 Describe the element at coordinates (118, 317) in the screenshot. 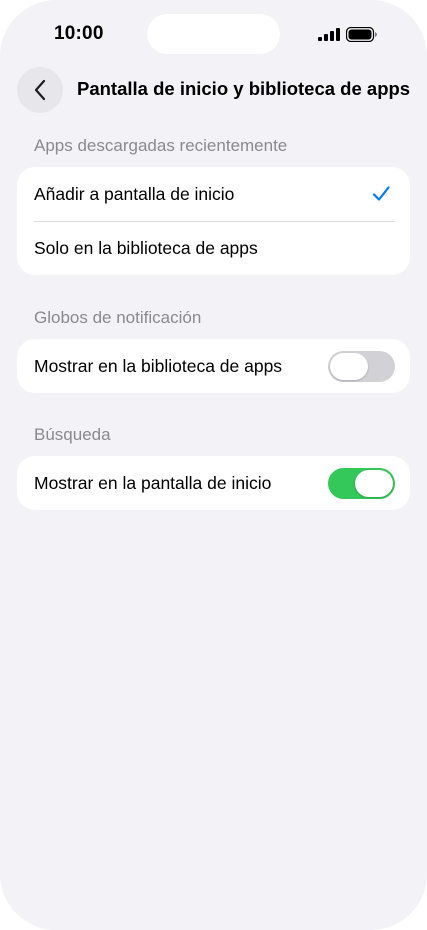

I see `section-header-notification-badges: Globos de notificación` at that location.